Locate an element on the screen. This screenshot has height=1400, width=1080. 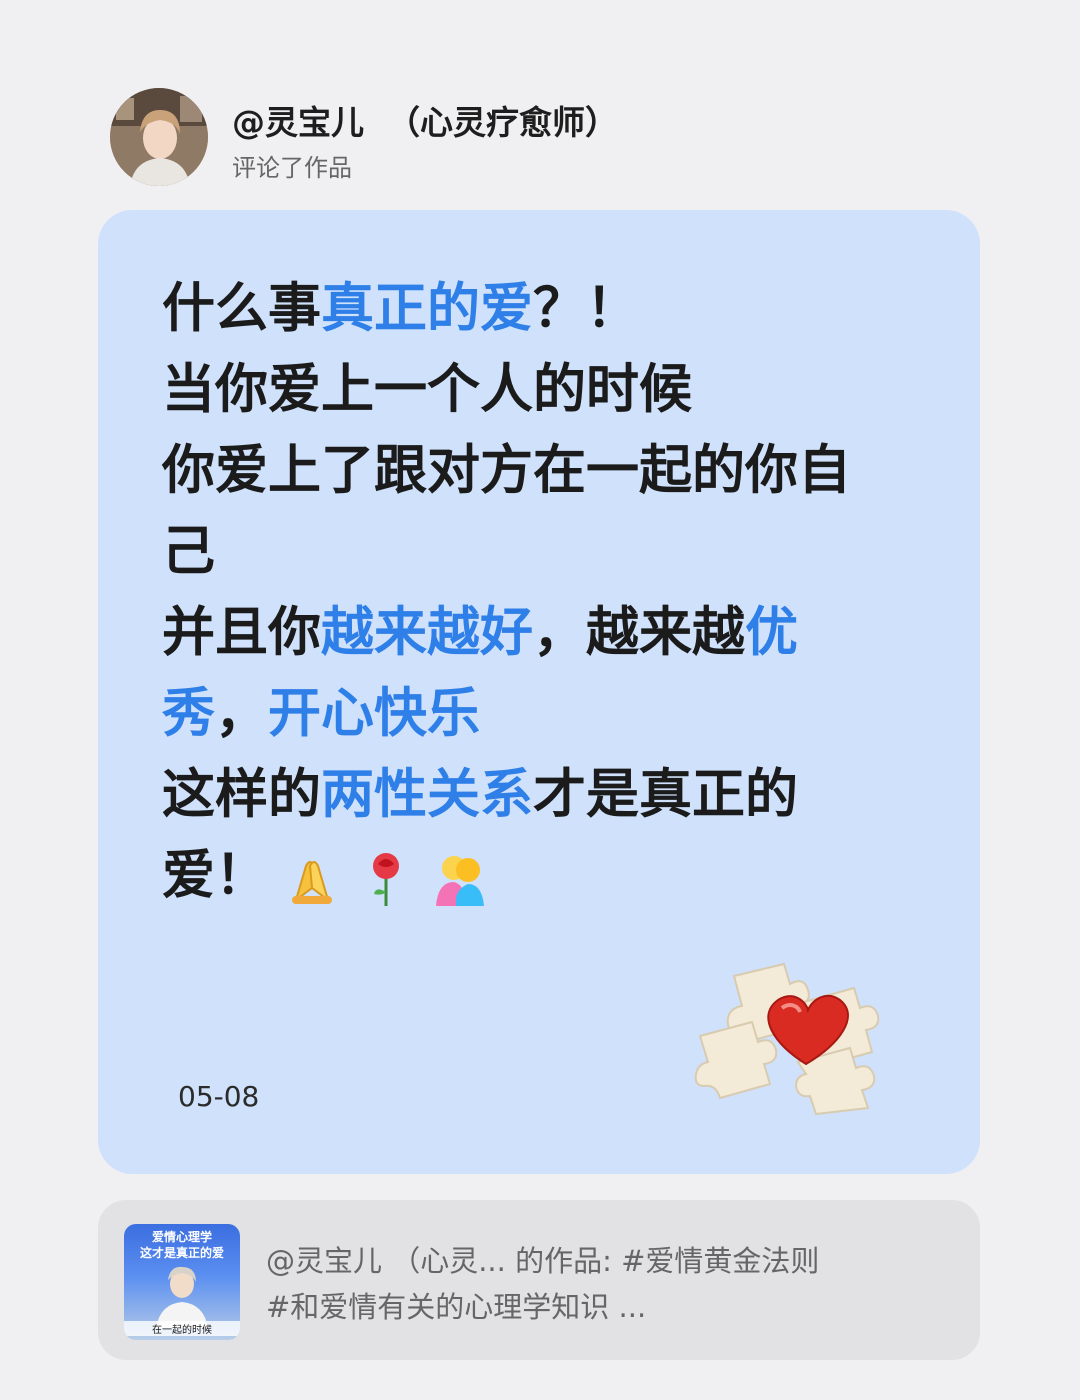
highlighted-phrase: 两性关系 is located at coordinates (427, 794).